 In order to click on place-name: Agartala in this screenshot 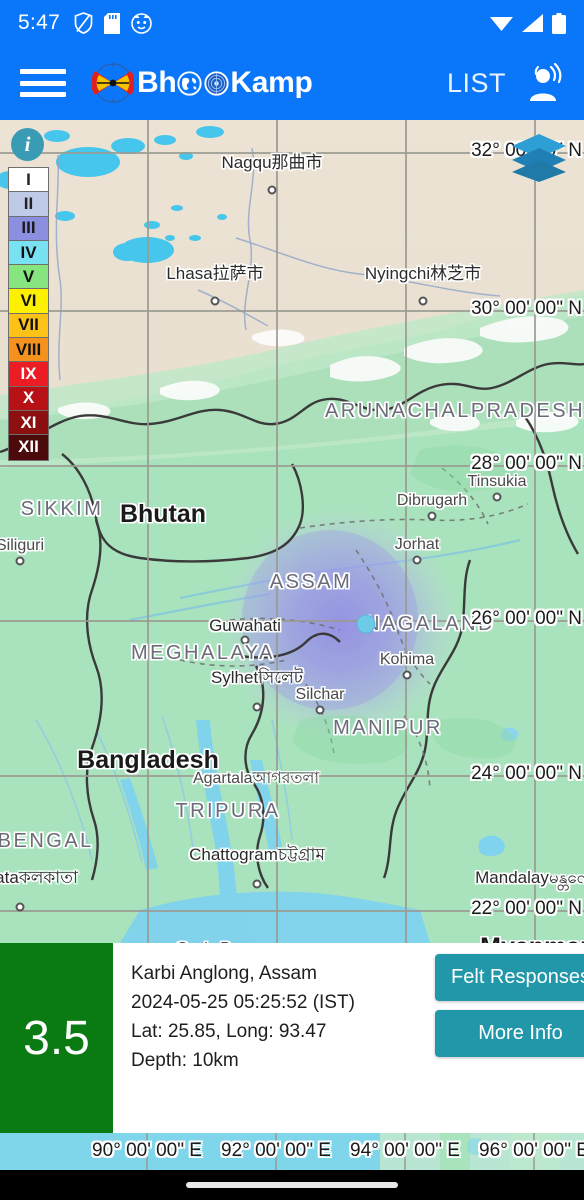, I will do `click(222, 778)`.